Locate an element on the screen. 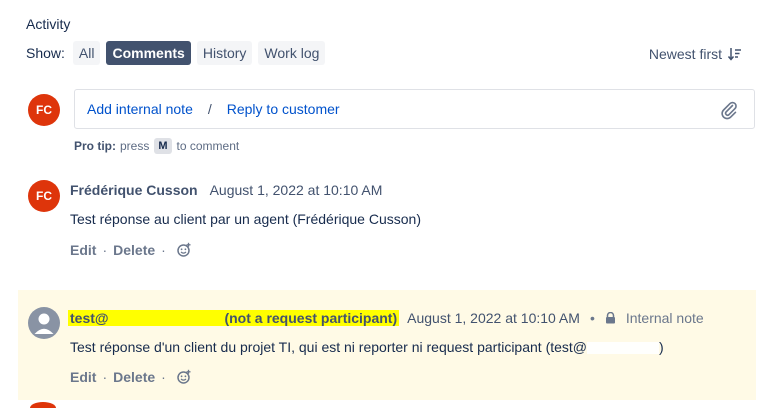 This screenshot has width=774, height=408. current-user-avatar: FC is located at coordinates (44, 110).